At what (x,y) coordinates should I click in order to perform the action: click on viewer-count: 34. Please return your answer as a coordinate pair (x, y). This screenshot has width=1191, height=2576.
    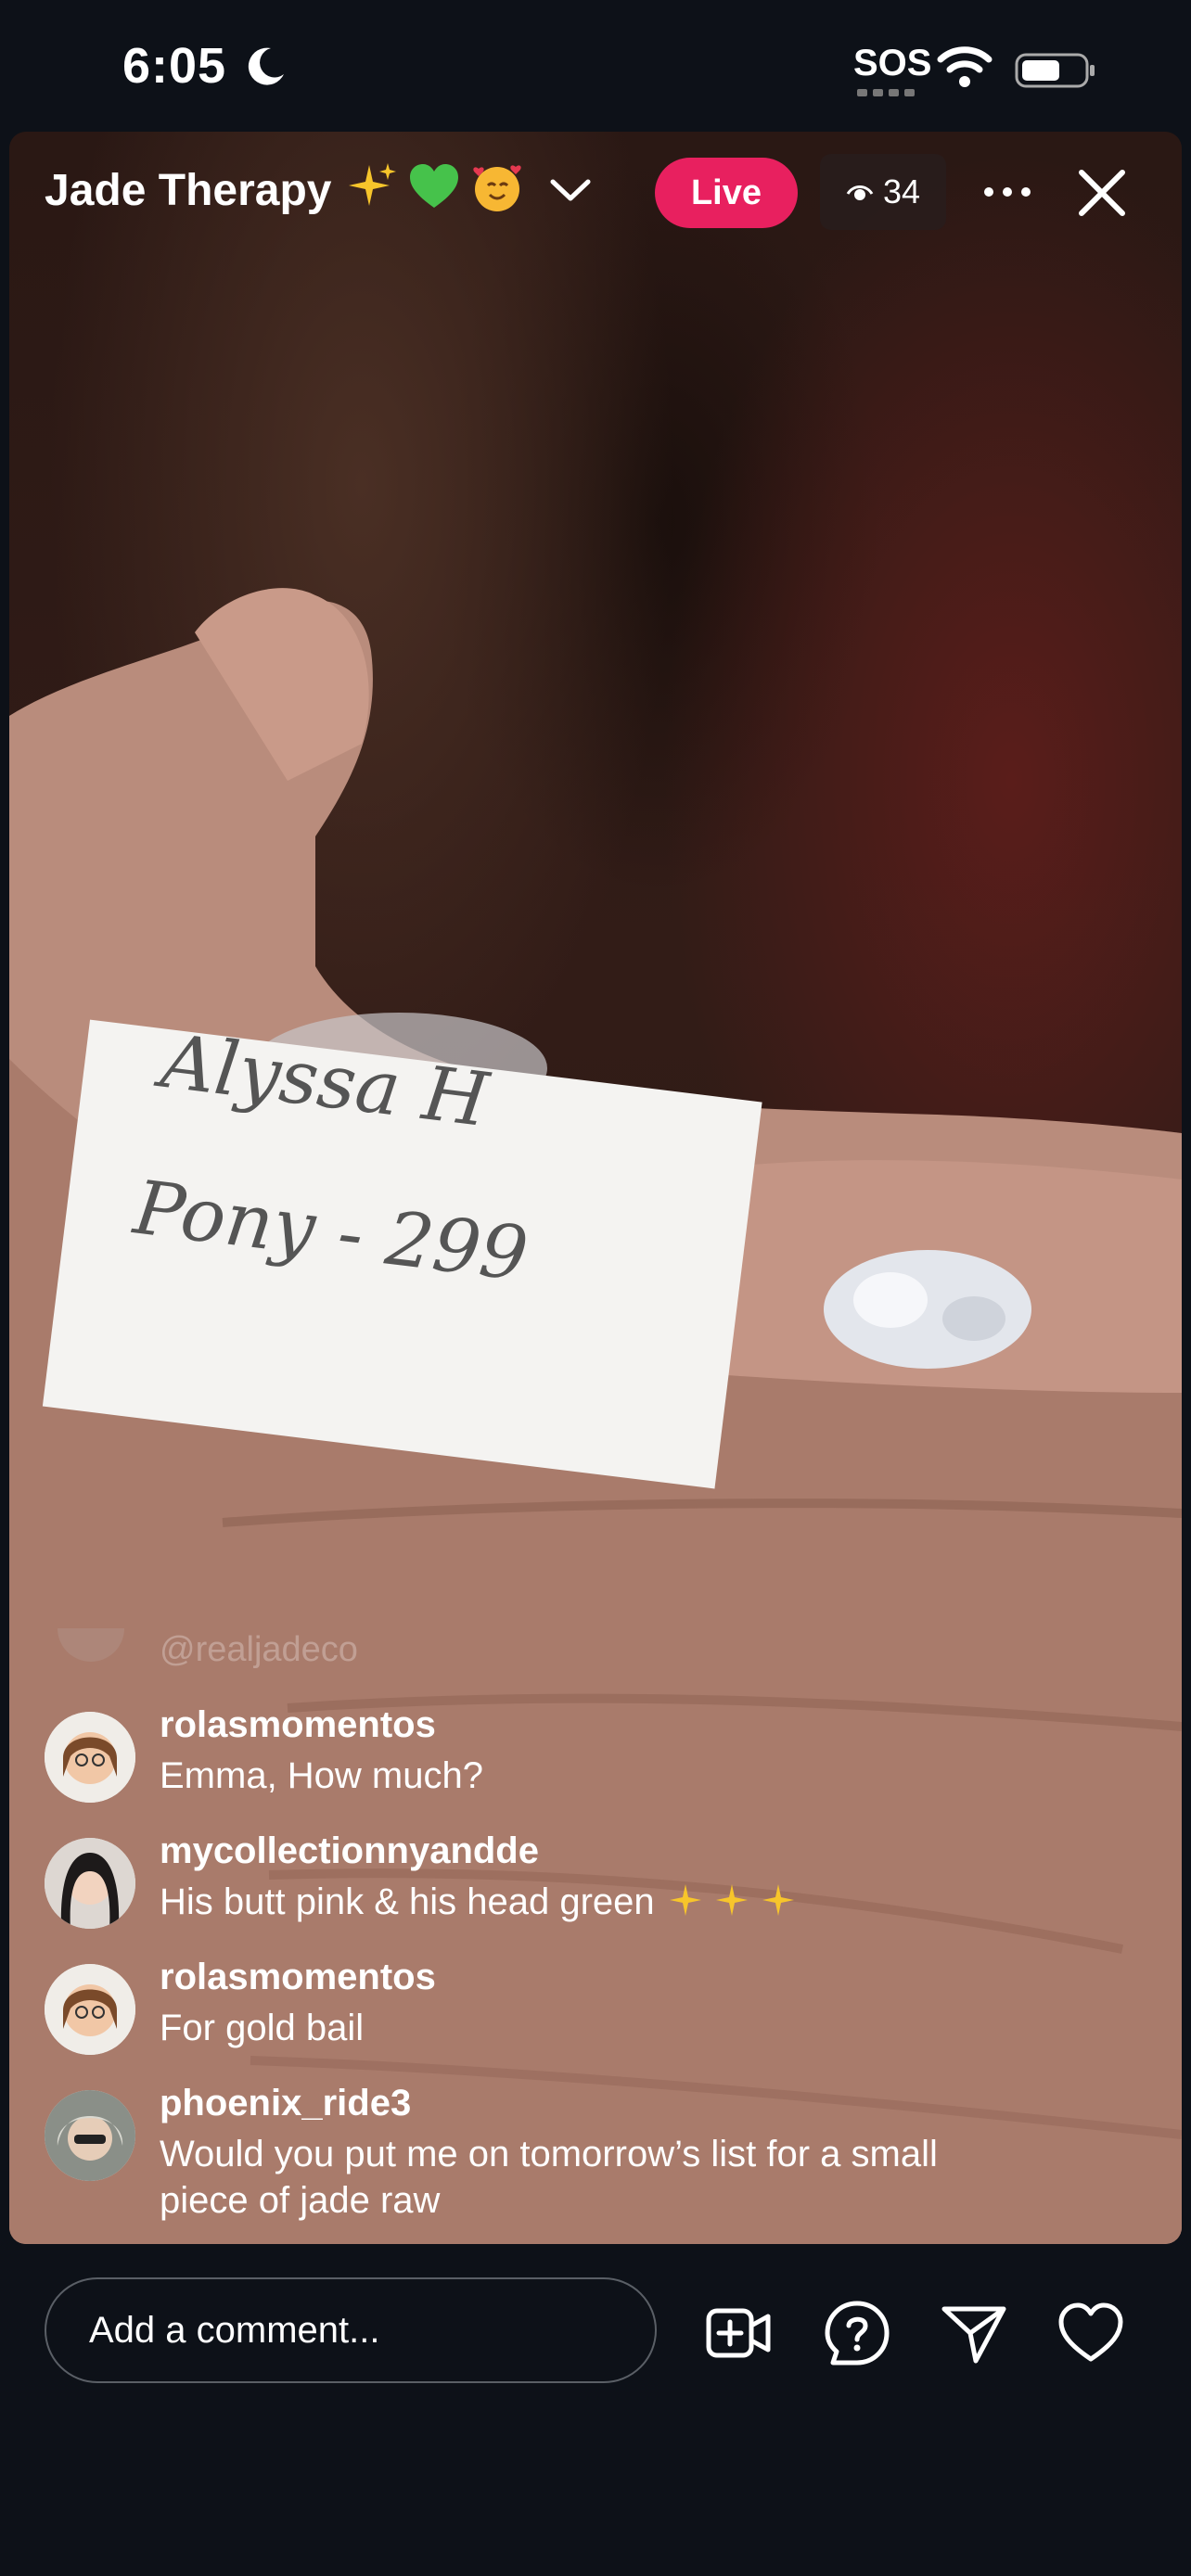
    Looking at the image, I should click on (883, 192).